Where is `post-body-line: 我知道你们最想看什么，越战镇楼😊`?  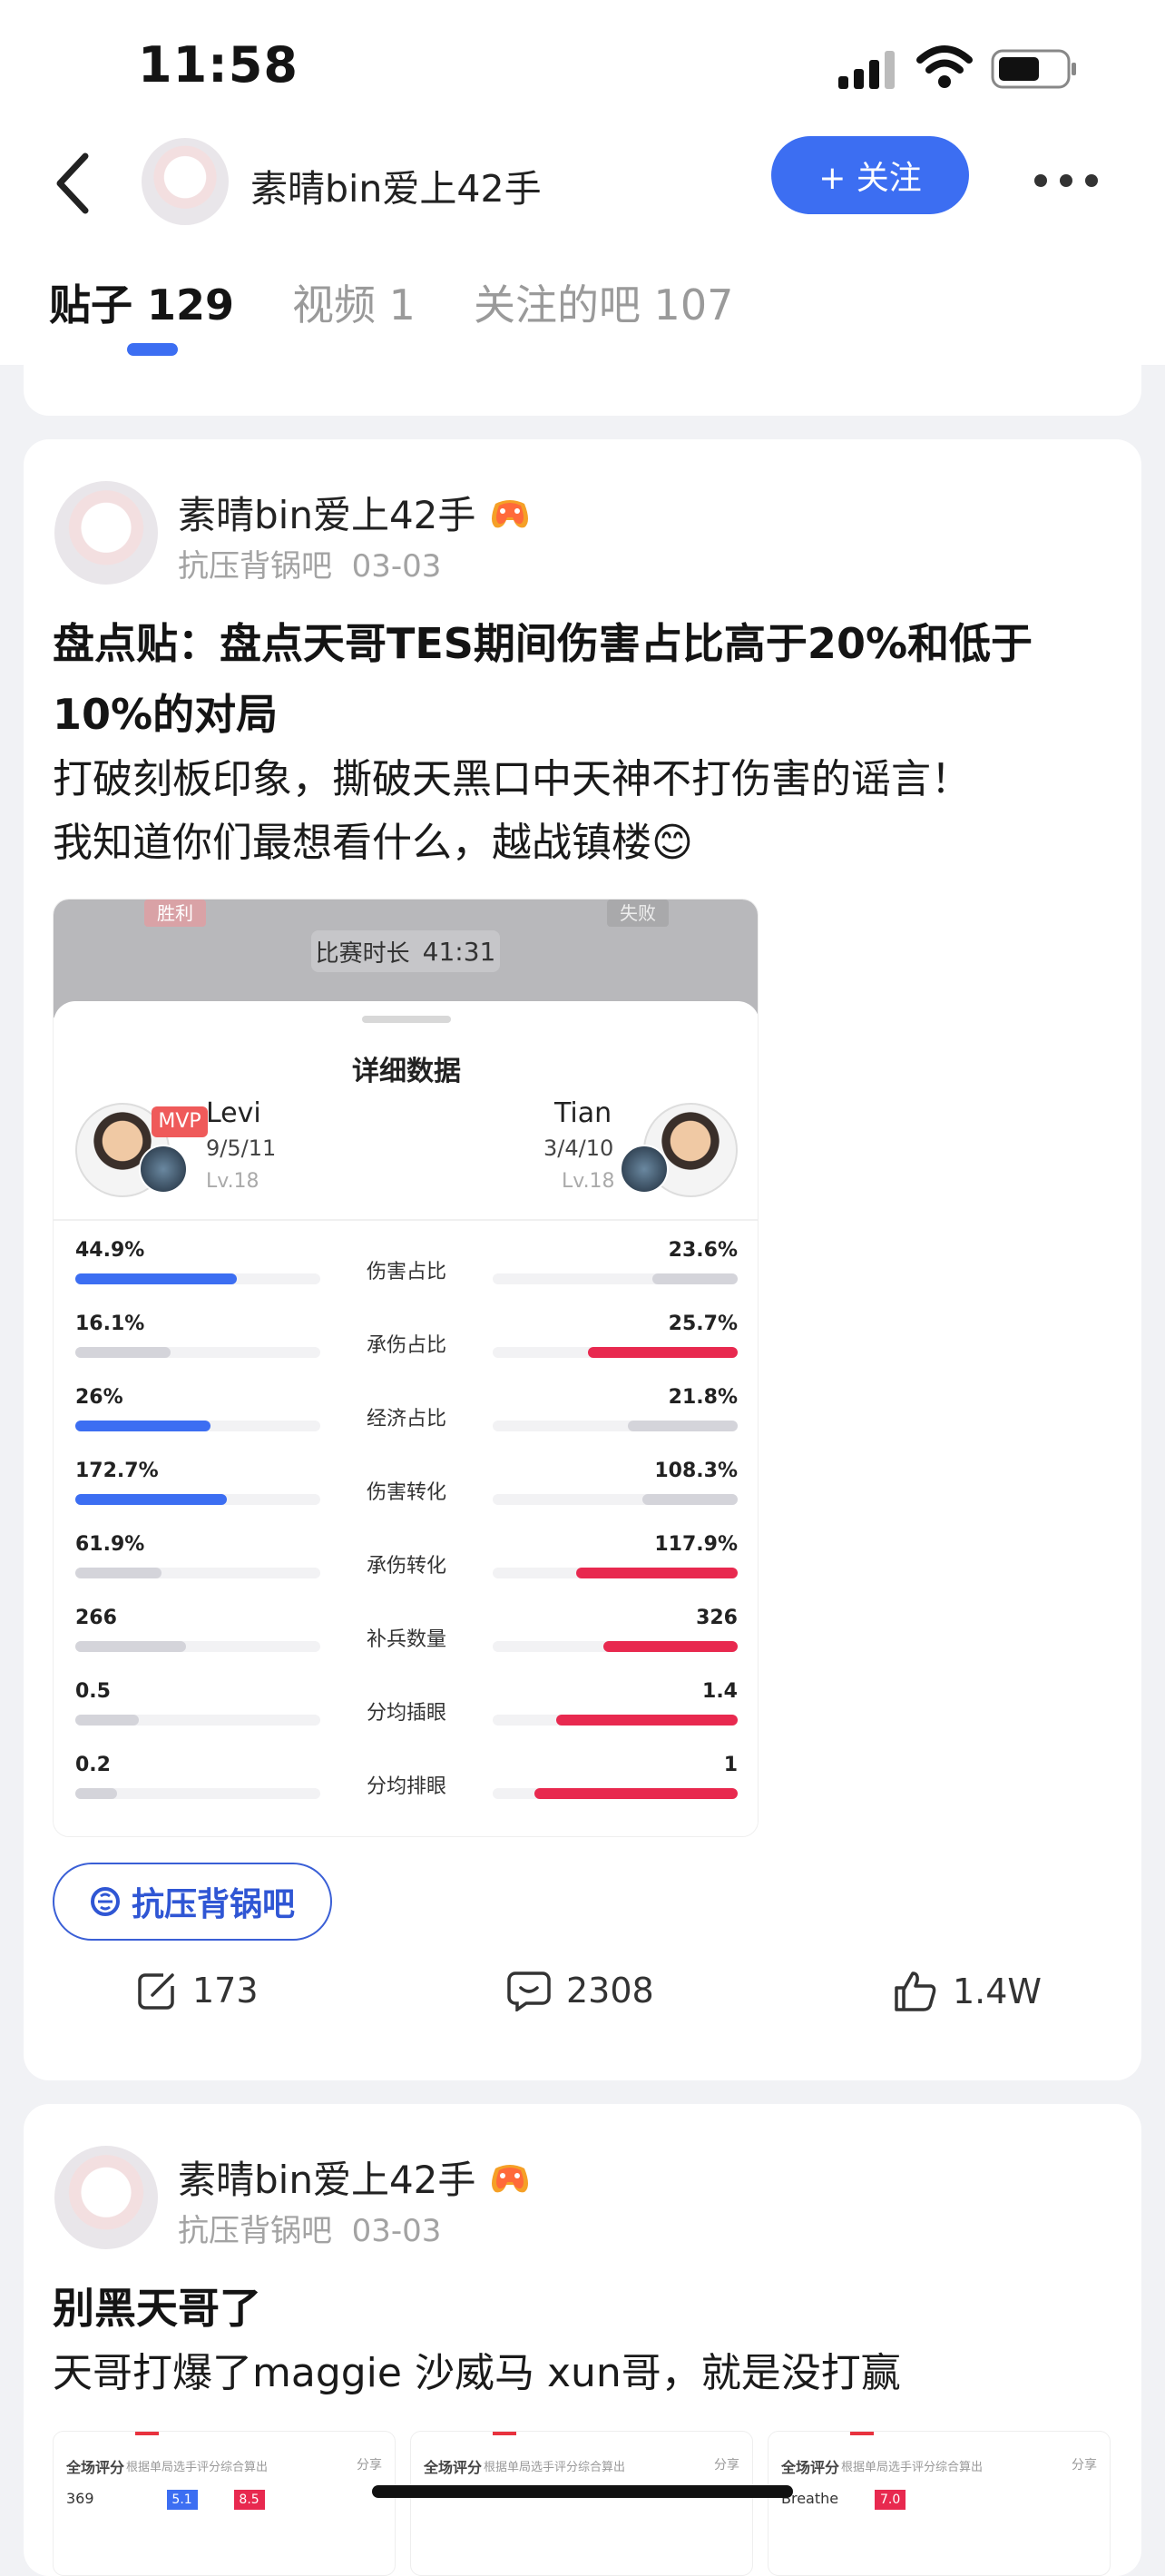 post-body-line: 我知道你们最想看什么，越战镇楼😊 is located at coordinates (373, 843).